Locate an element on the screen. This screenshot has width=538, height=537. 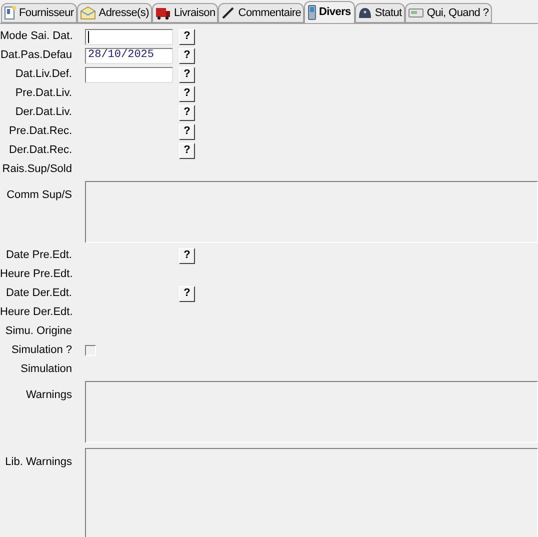
field-label: Simulation ? is located at coordinates (41, 350).